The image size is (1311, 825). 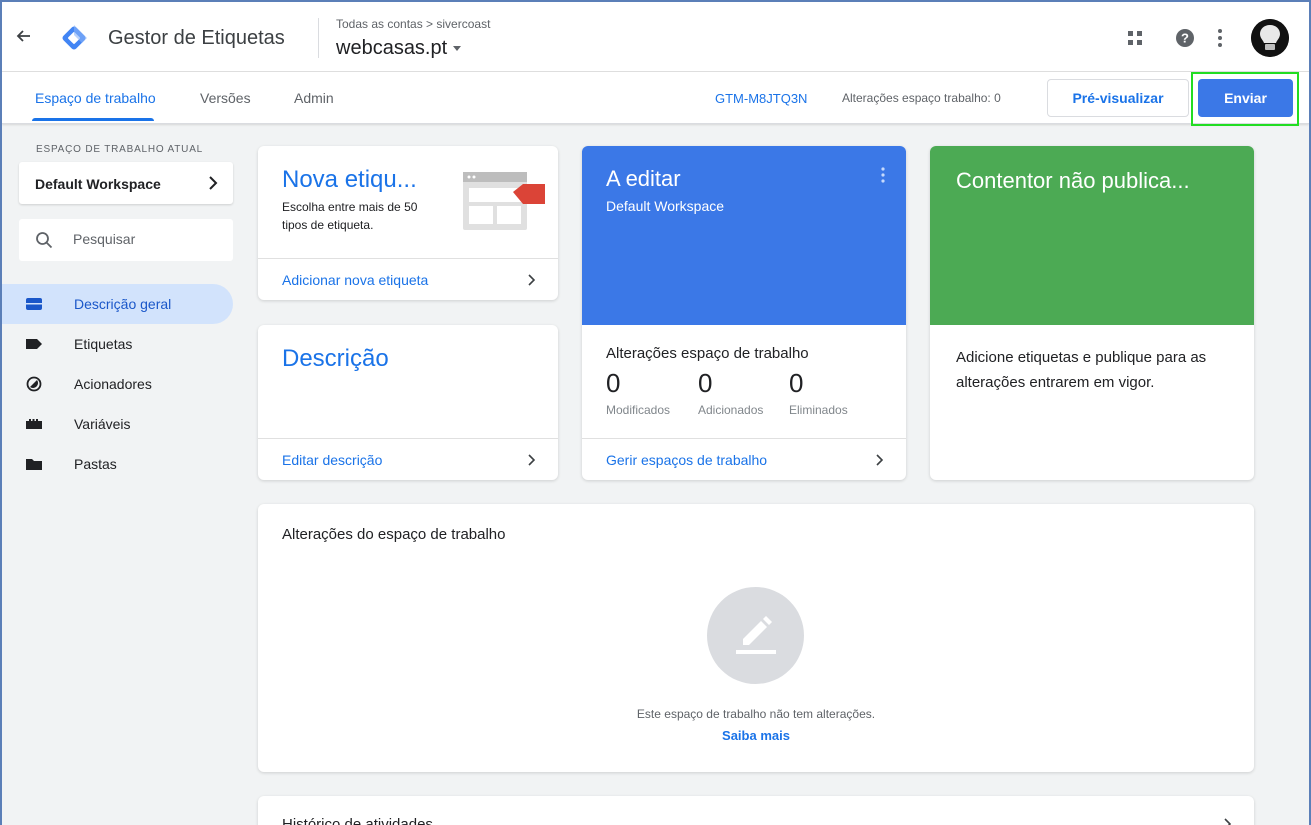 I want to click on help-icon: ?, so click(x=1185, y=38).